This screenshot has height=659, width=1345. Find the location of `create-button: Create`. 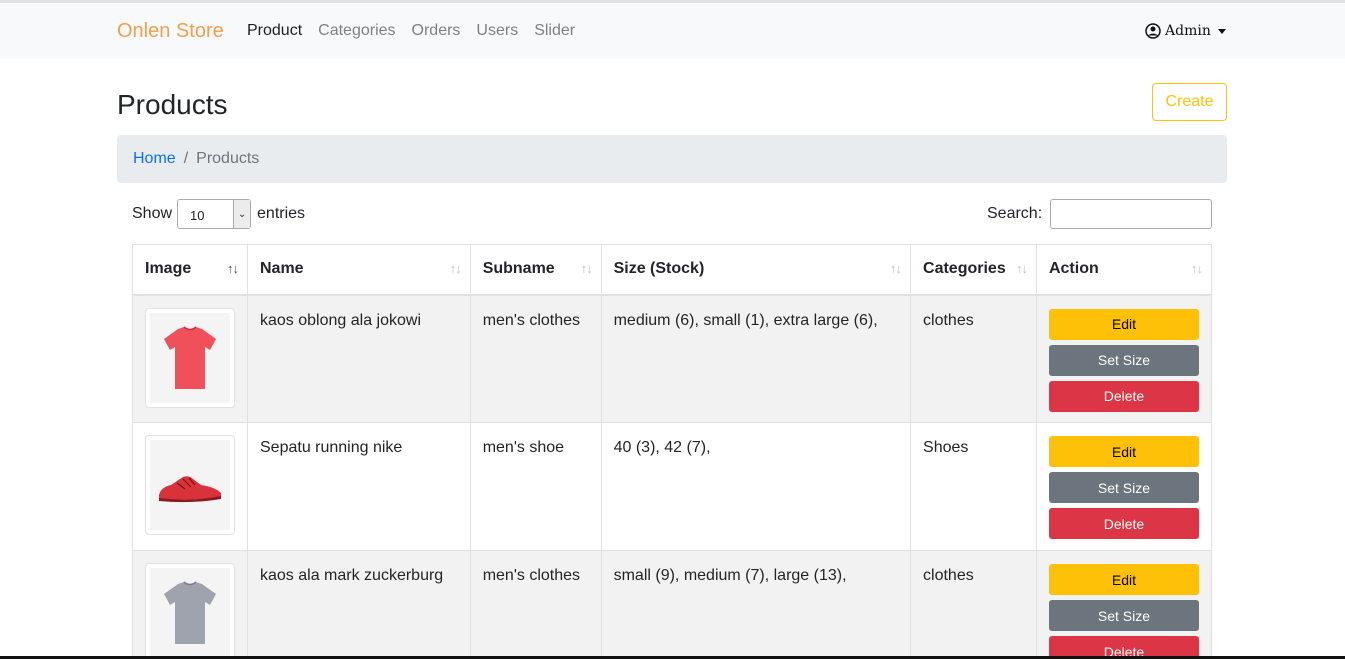

create-button: Create is located at coordinates (1189, 102).